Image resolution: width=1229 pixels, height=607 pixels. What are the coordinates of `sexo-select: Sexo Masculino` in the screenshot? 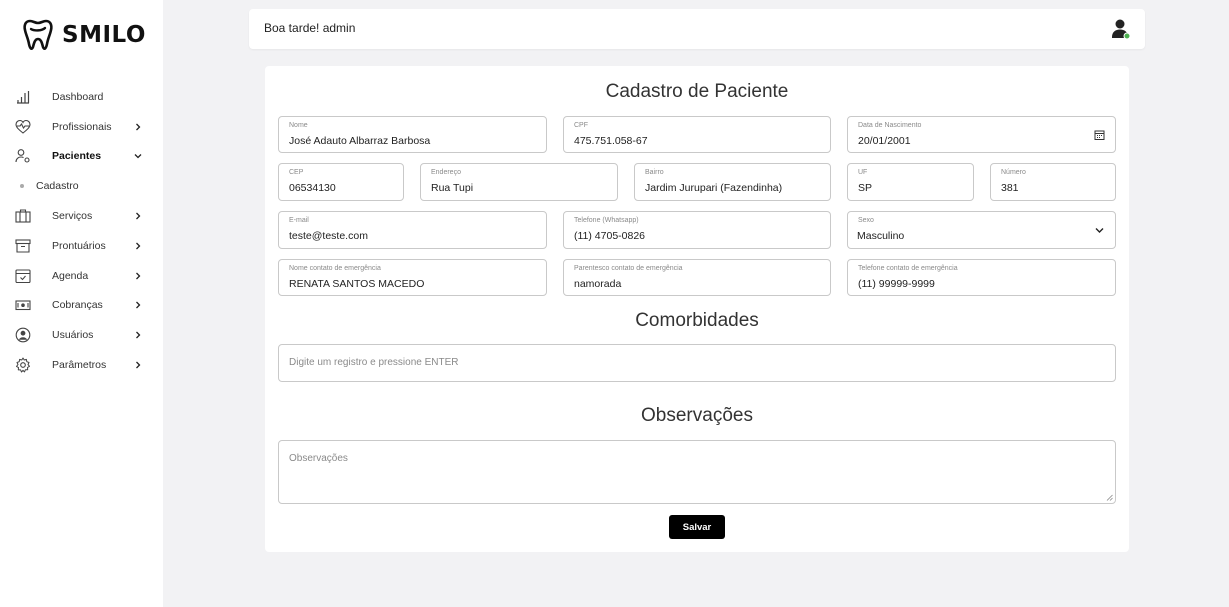 It's located at (981, 230).